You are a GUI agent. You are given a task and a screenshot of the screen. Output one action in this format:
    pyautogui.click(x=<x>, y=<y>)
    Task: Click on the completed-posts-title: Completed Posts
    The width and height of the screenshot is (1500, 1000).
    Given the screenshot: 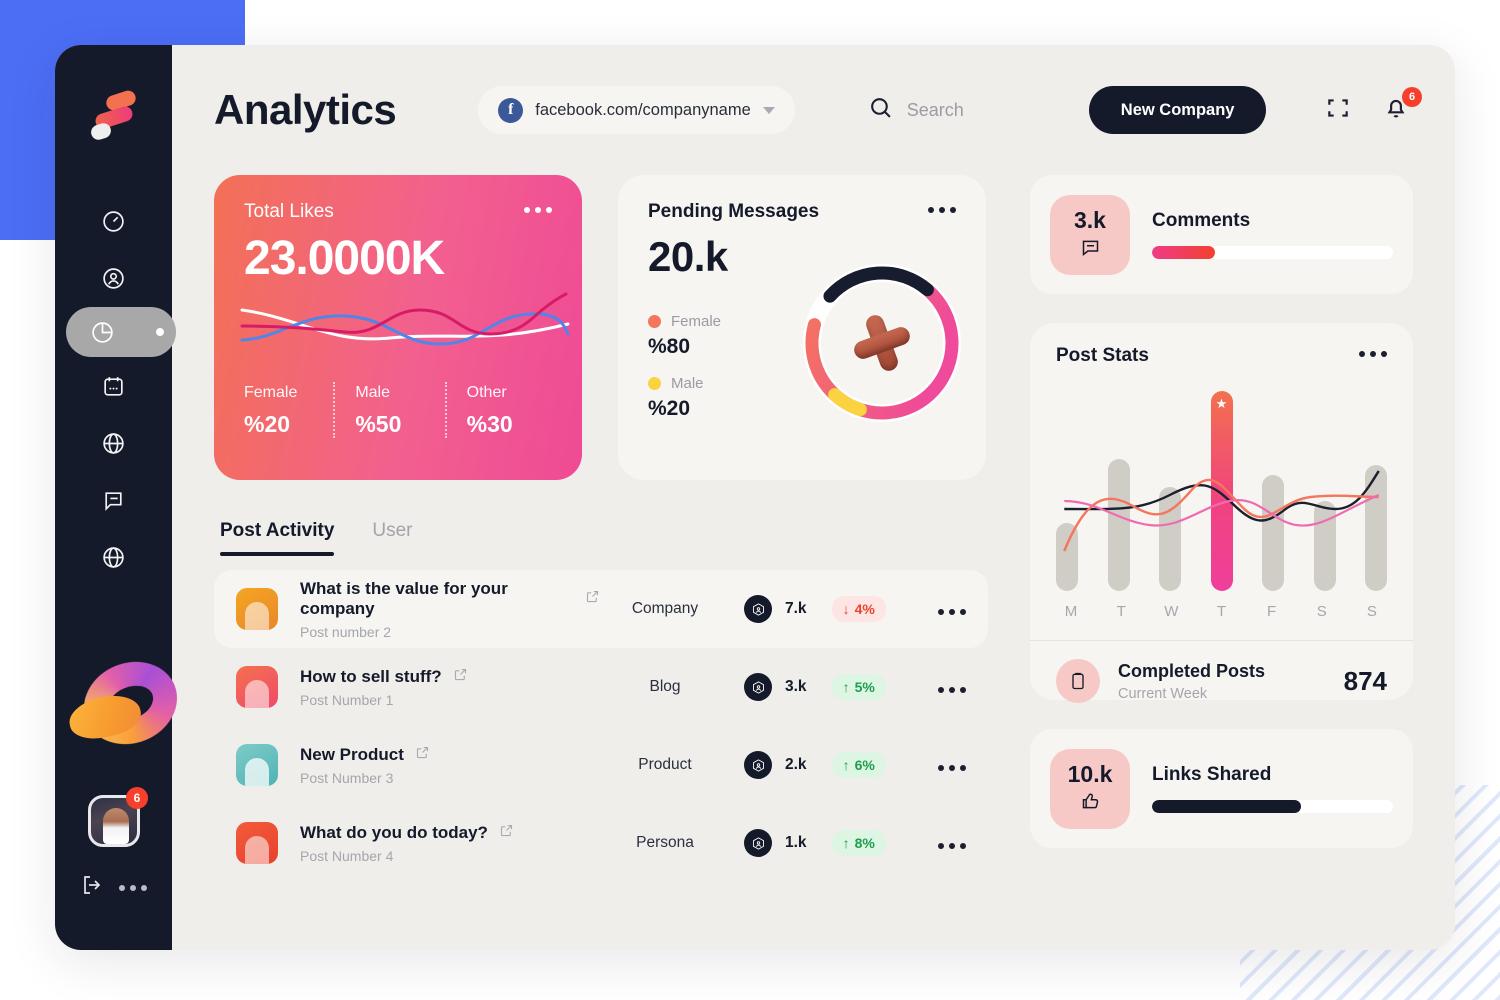 What is the action you would take?
    pyautogui.click(x=1192, y=670)
    